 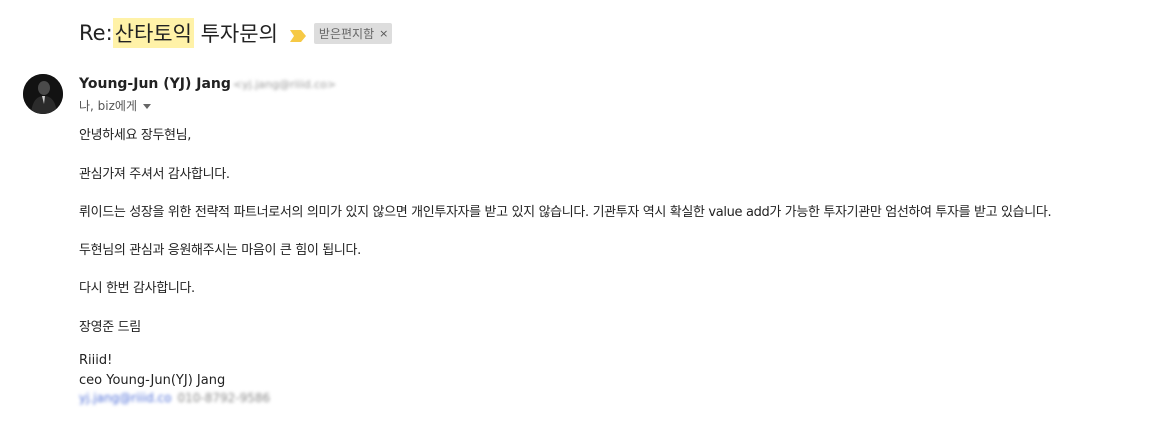 What do you see at coordinates (125, 398) in the screenshot?
I see `signature-email-link: yj.jang@riiid.co` at bounding box center [125, 398].